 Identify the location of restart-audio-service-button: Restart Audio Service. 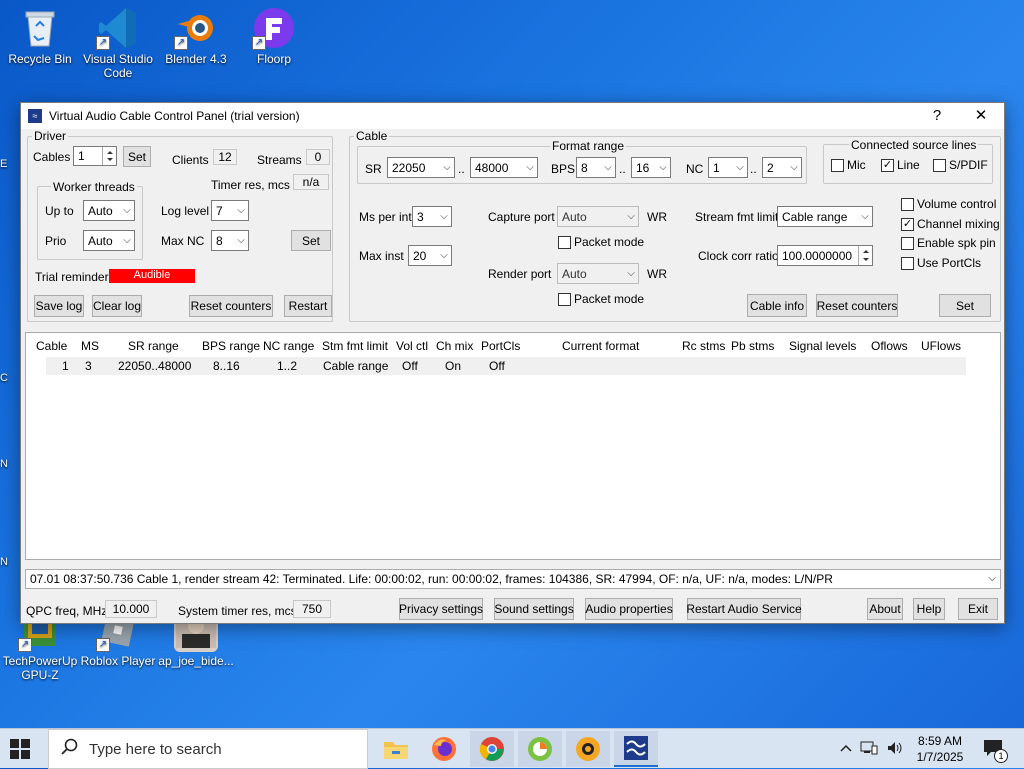
(744, 609).